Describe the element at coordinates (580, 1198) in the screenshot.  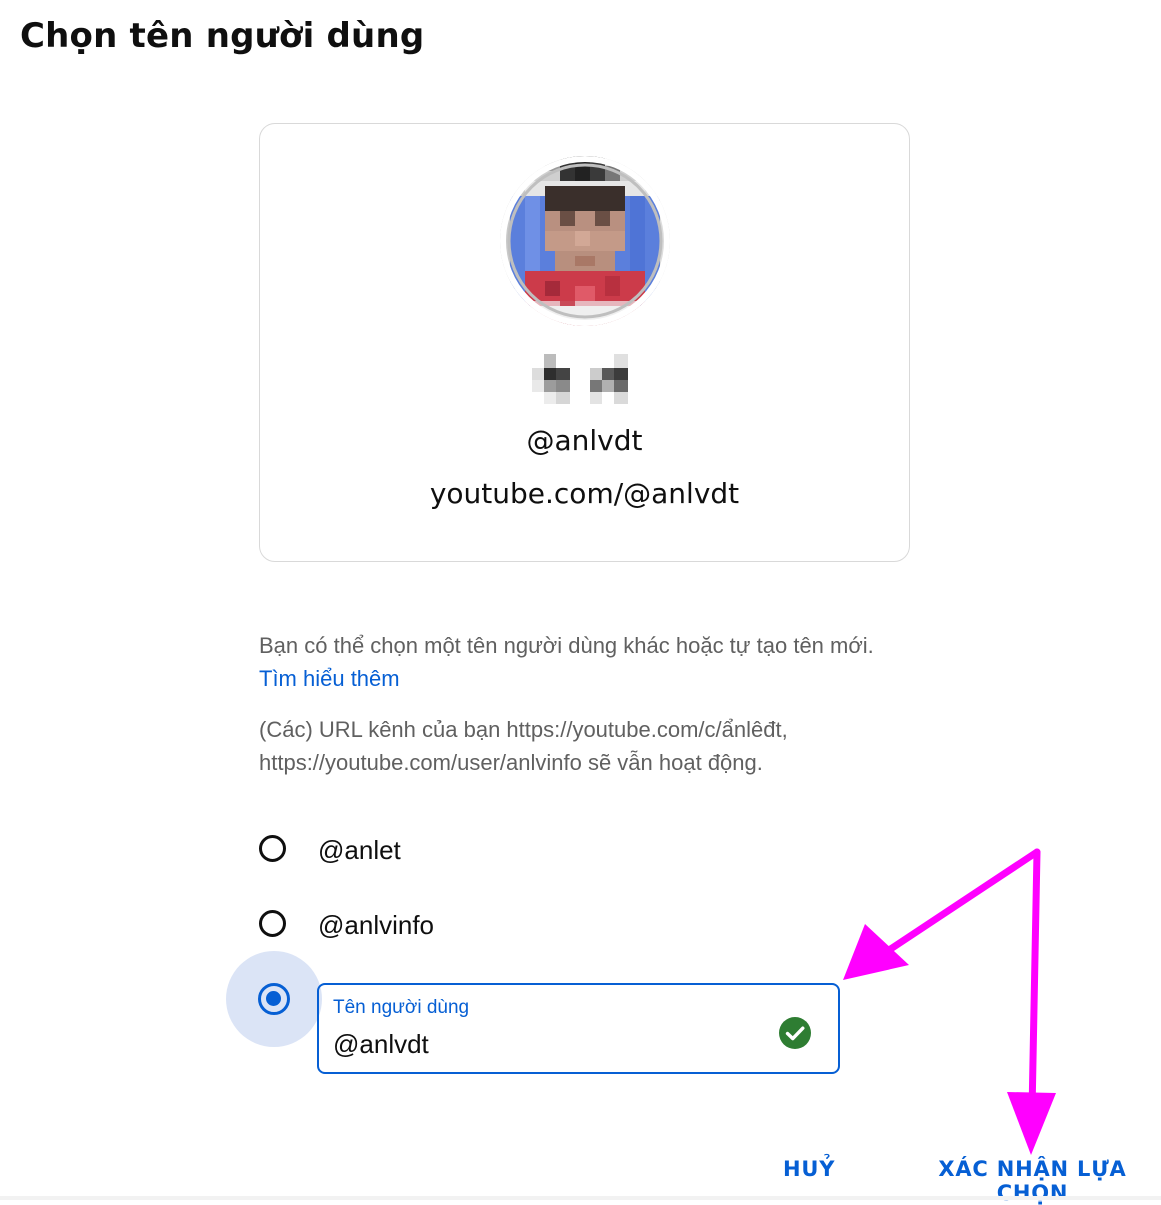
I see `bottom-divider` at that location.